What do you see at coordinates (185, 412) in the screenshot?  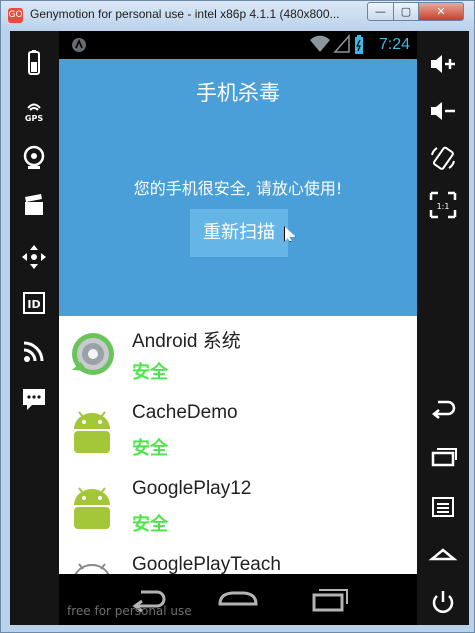 I see `app-name: CacheDemo` at bounding box center [185, 412].